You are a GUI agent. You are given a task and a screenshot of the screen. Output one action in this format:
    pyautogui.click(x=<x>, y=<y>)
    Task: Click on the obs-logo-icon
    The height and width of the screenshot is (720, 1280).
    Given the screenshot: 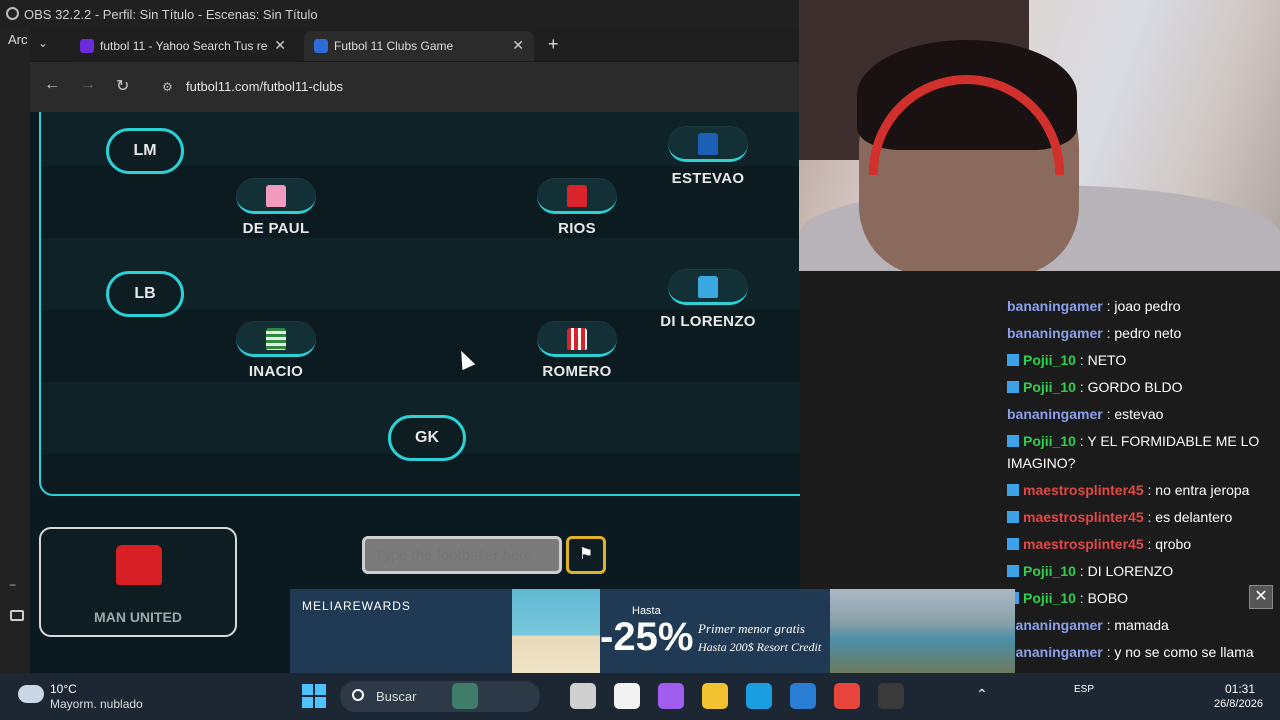 What is the action you would take?
    pyautogui.click(x=12, y=13)
    